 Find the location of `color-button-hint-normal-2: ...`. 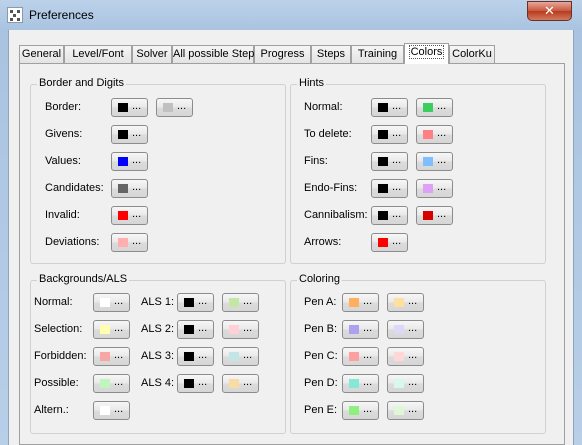

color-button-hint-normal-2: ... is located at coordinates (434, 107).